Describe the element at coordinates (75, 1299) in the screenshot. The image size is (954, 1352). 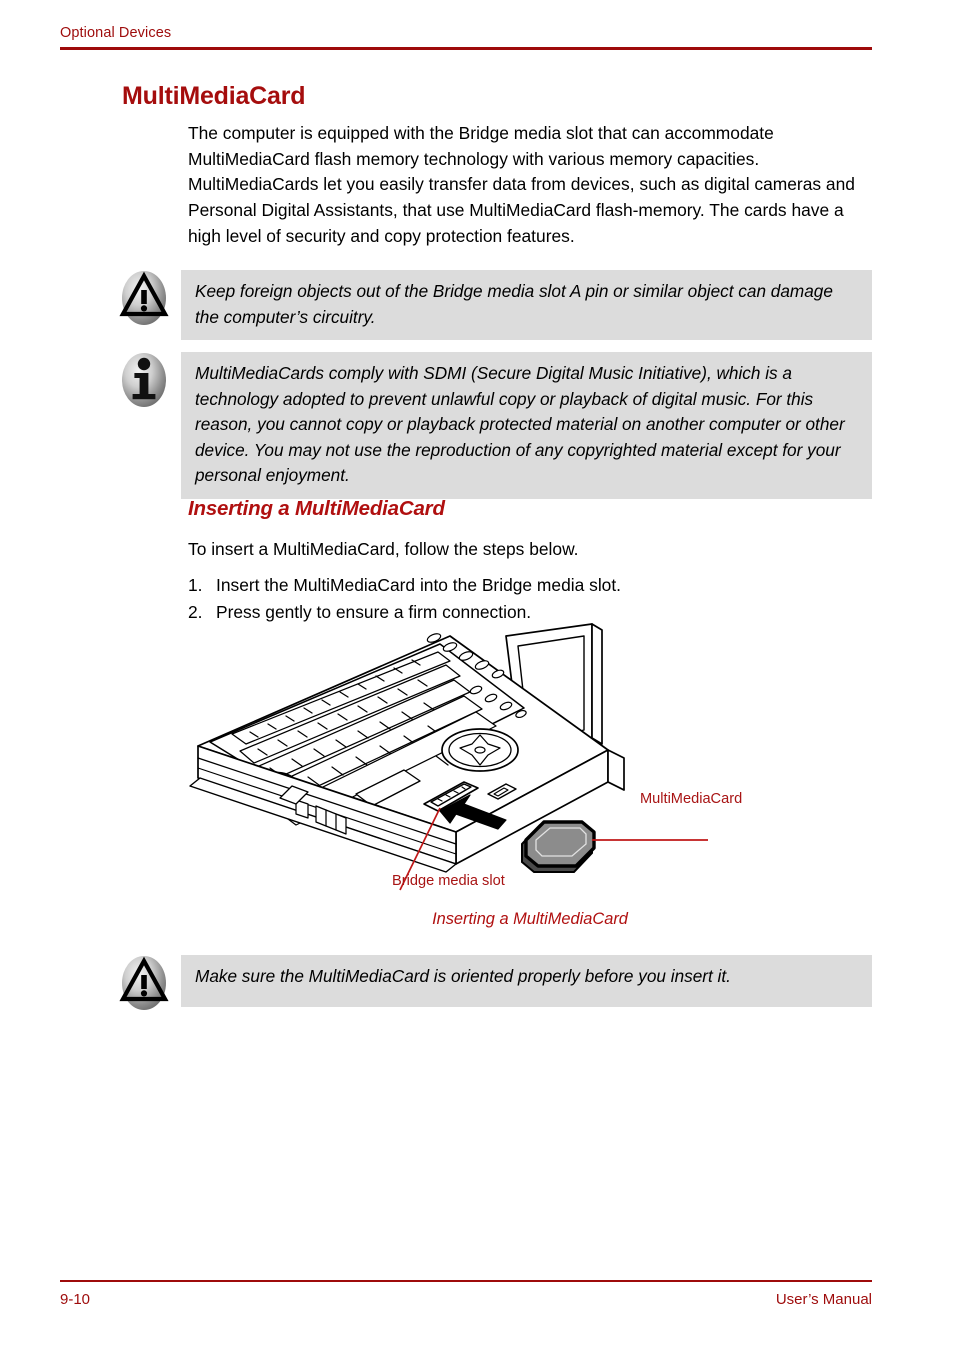
I see `page-number: 9-10` at that location.